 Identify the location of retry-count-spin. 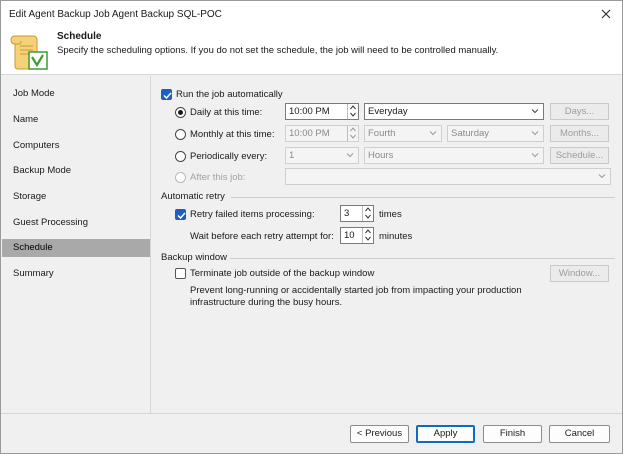
(367, 213).